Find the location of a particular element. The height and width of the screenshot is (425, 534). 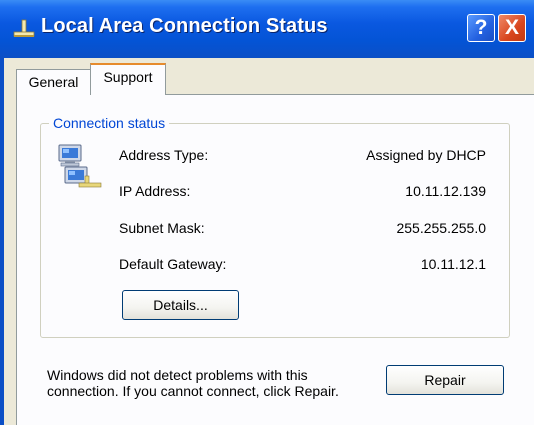

connection-status-legend: Connection status is located at coordinates (109, 123).